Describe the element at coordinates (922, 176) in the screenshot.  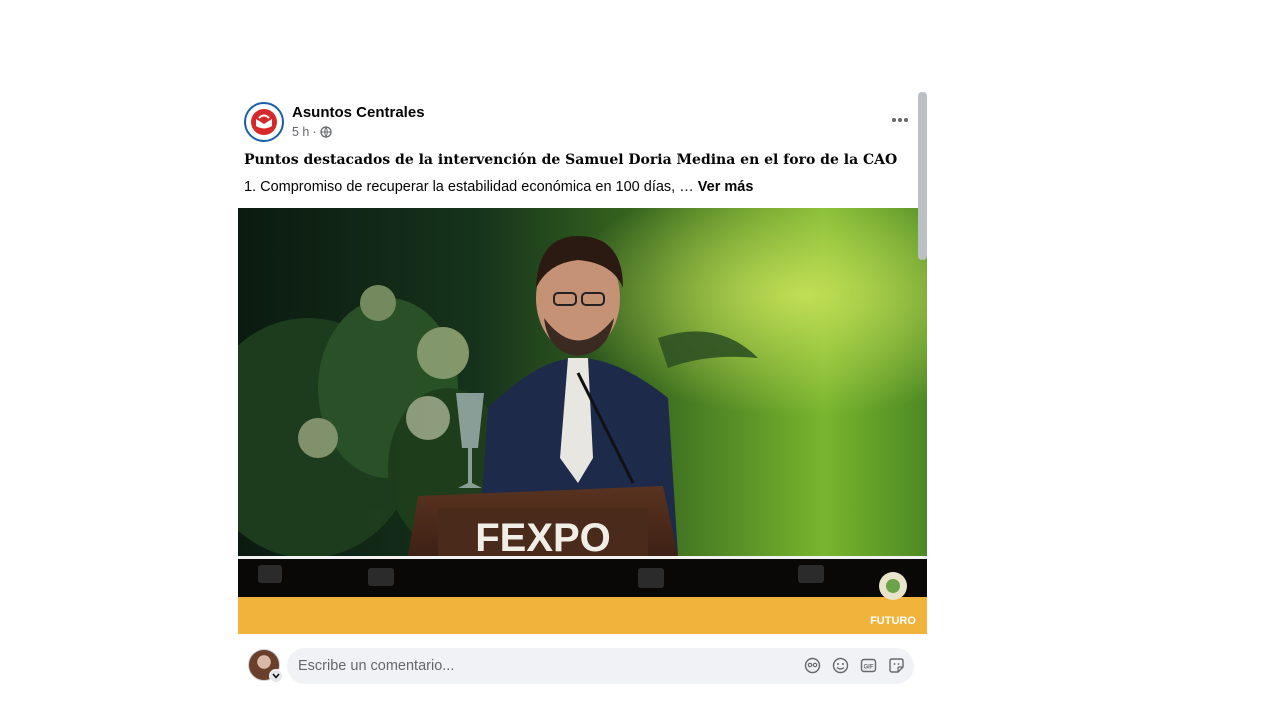
I see `post-scrollbar` at that location.